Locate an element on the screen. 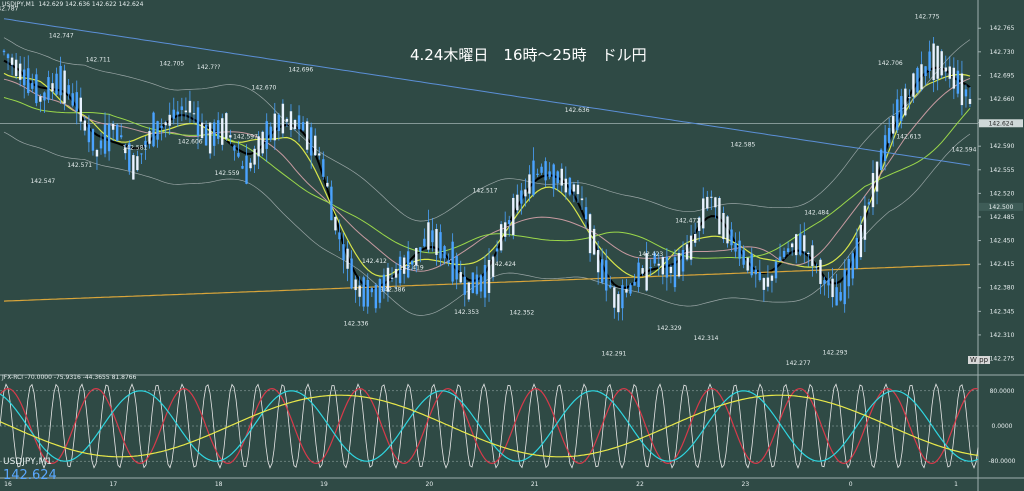  wpp-button: W pp is located at coordinates (979, 360).